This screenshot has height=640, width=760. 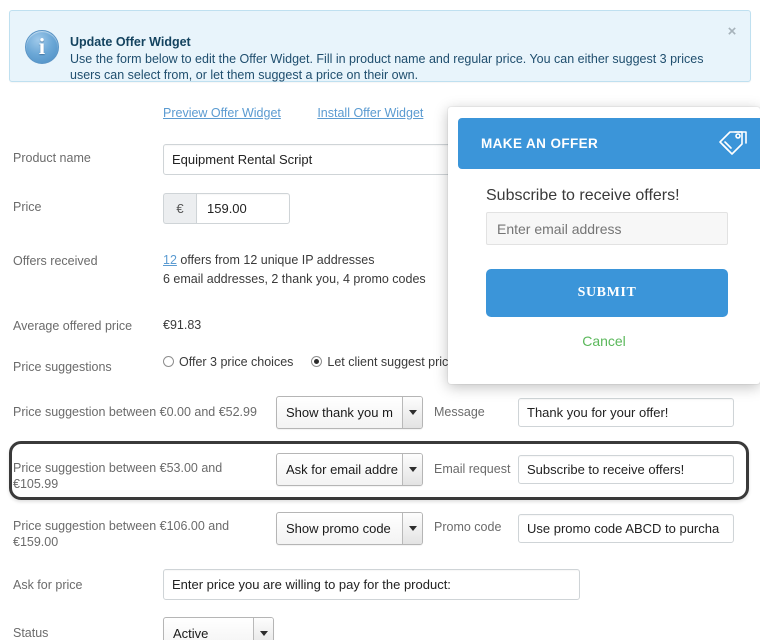 What do you see at coordinates (733, 143) in the screenshot?
I see `price-tag-icon` at bounding box center [733, 143].